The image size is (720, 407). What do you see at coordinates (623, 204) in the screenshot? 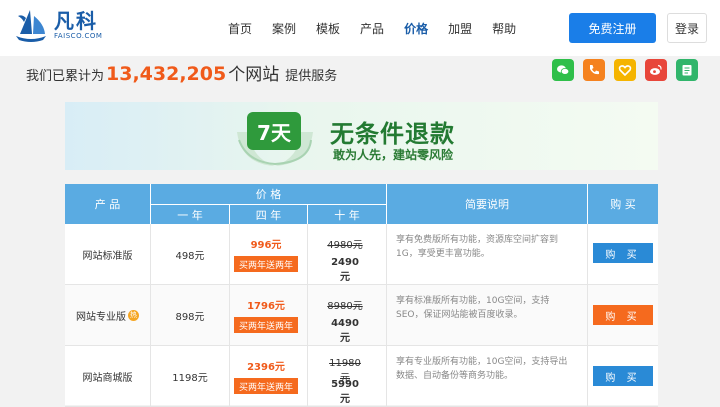
I see `header-buy: 购 买` at bounding box center [623, 204].